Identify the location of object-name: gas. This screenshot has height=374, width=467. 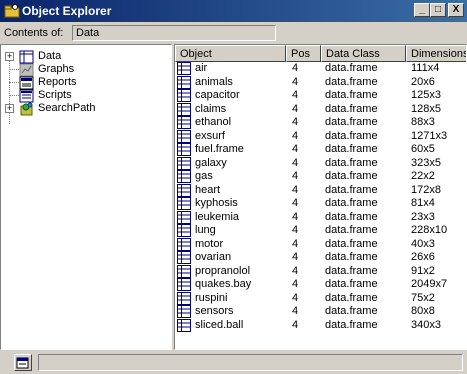
(204, 176).